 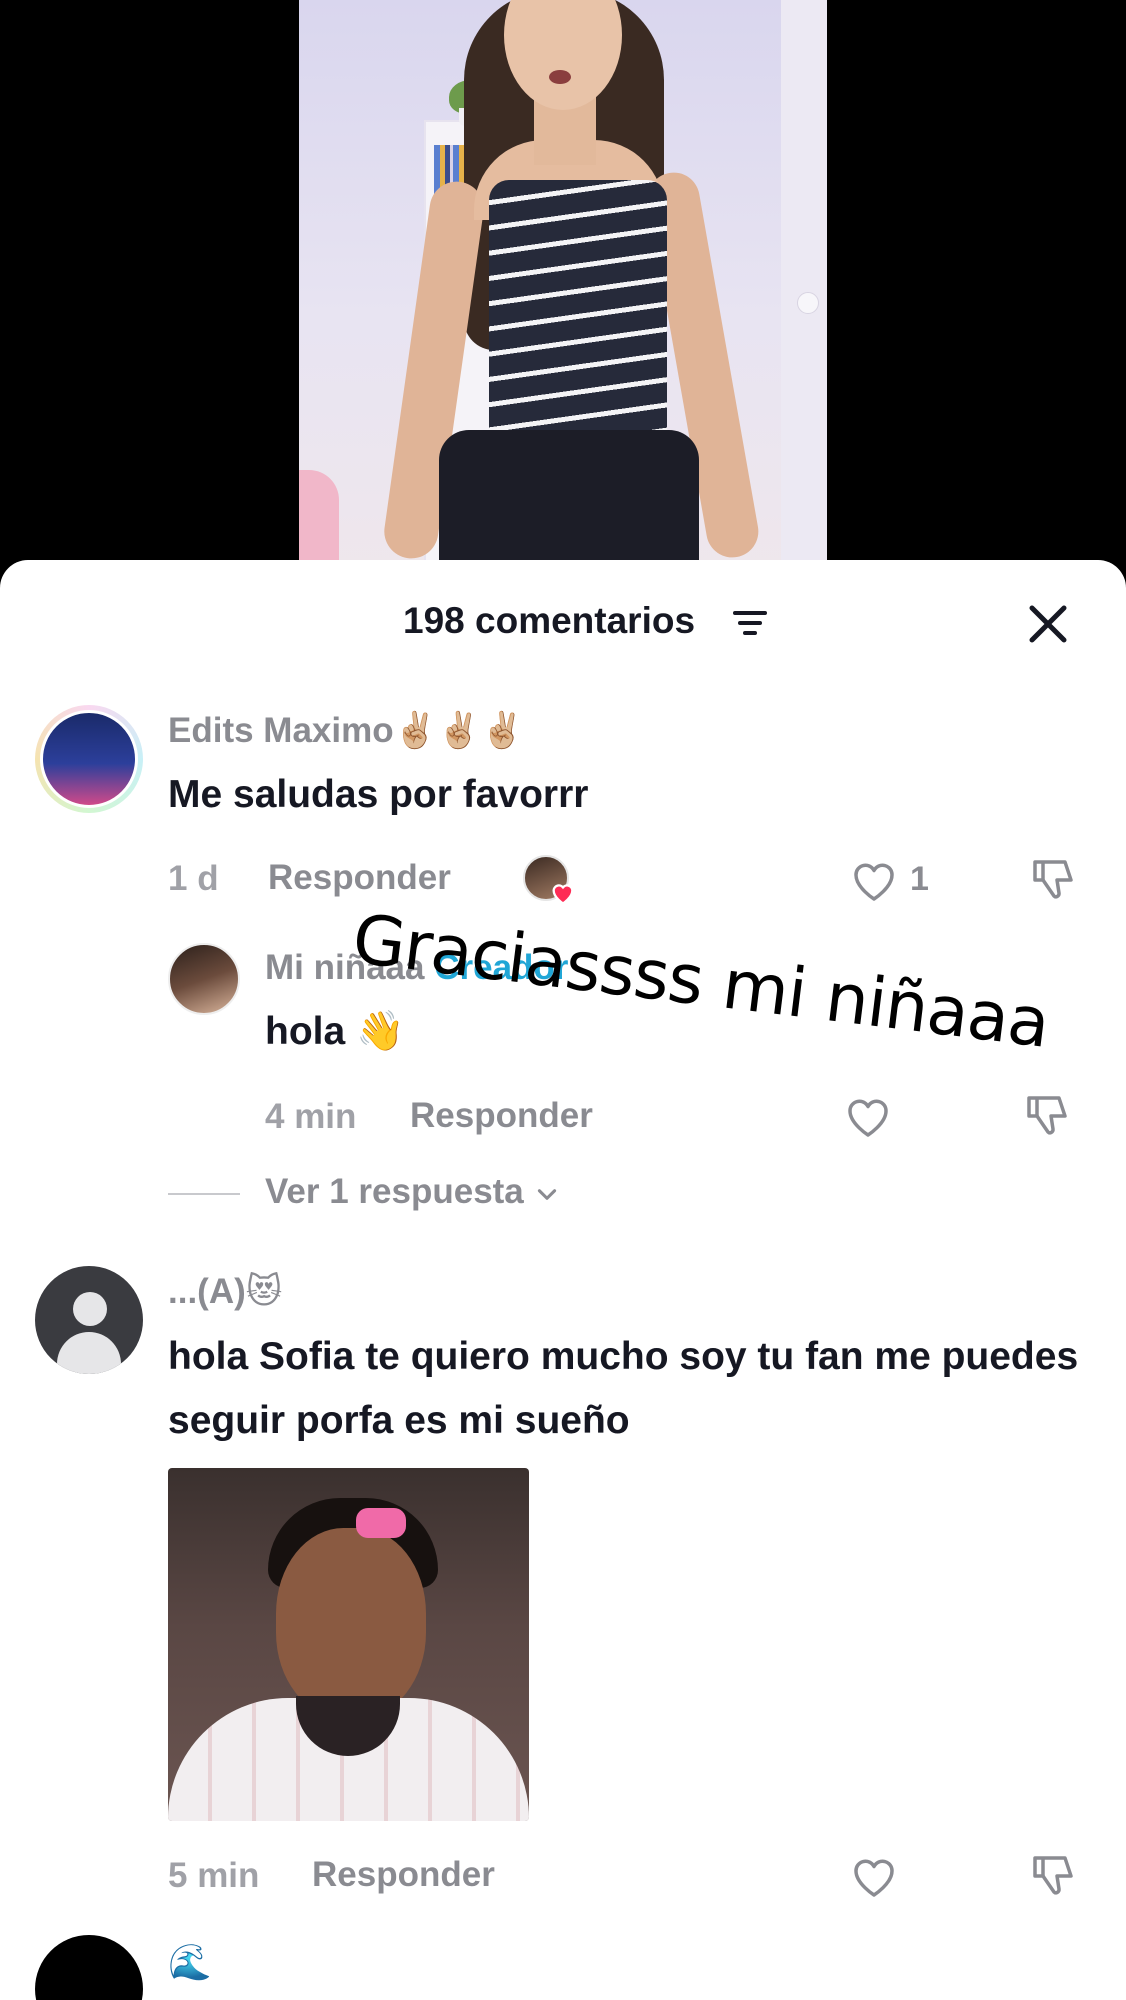 I want to click on default-avatar, so click(x=89, y=1320).